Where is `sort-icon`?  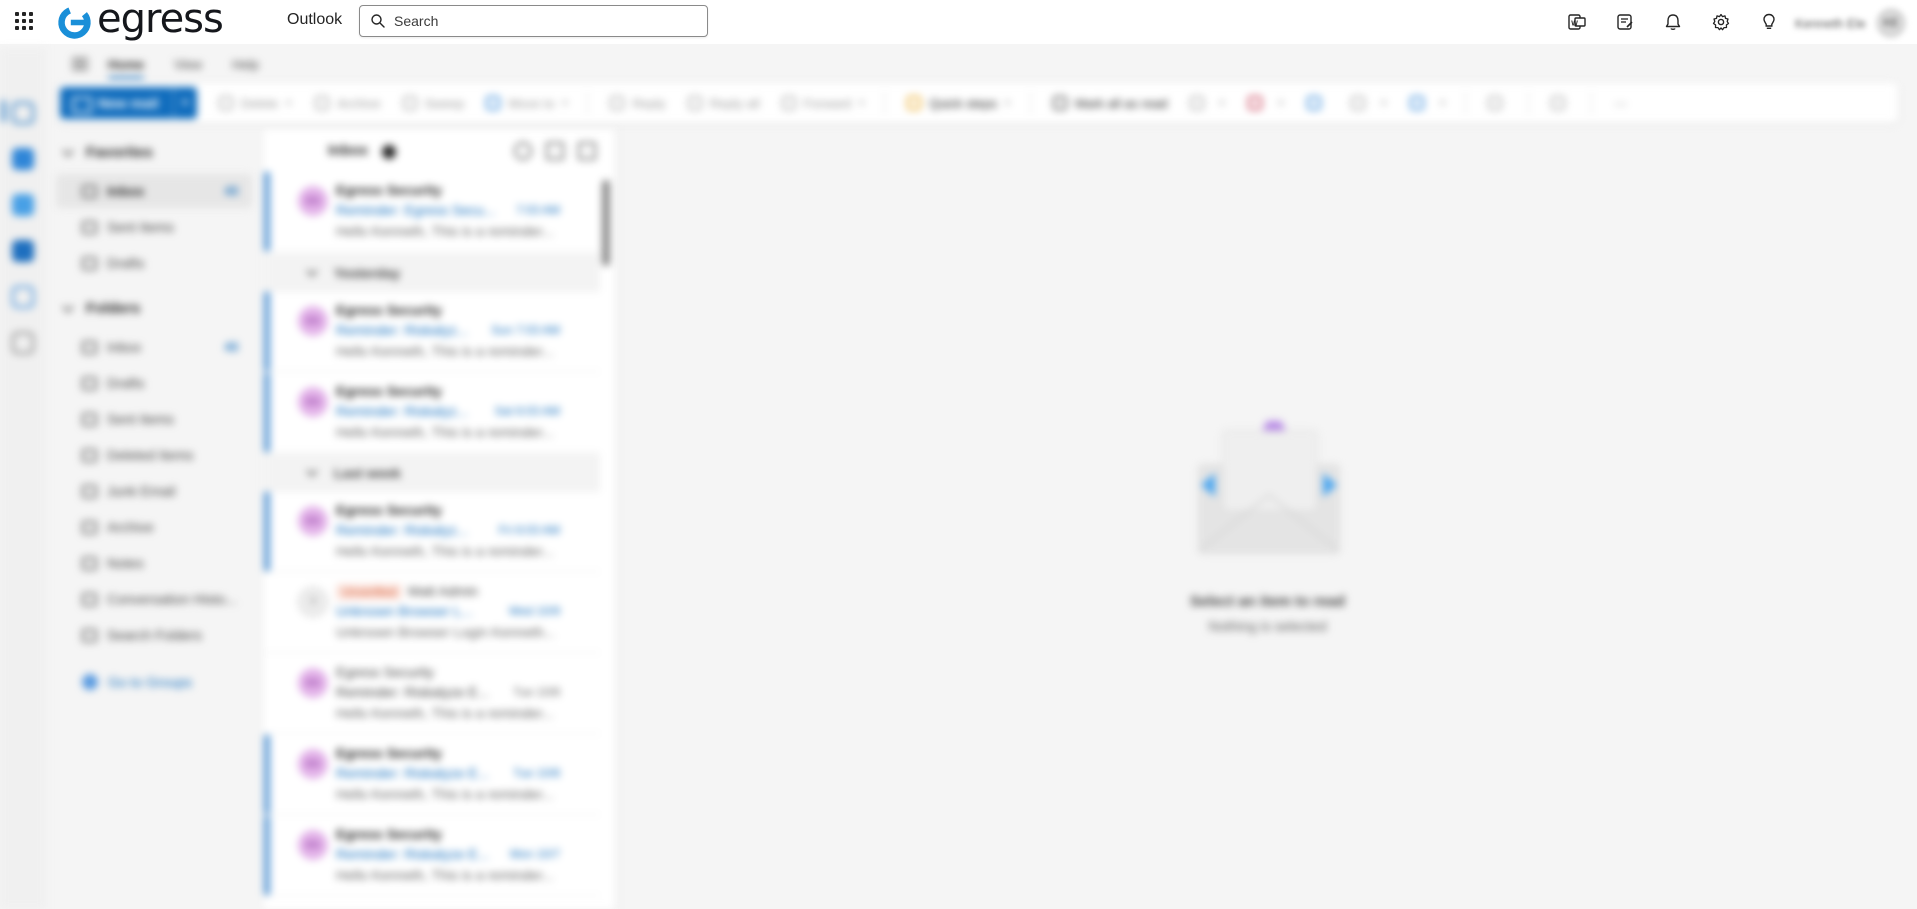 sort-icon is located at coordinates (587, 151).